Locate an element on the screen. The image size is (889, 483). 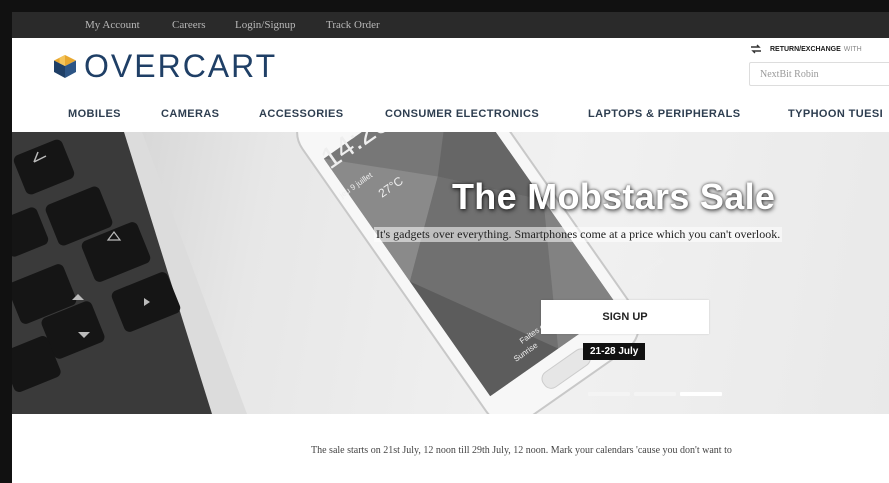
hero-title: The Mobstars Sale is located at coordinates (614, 196).